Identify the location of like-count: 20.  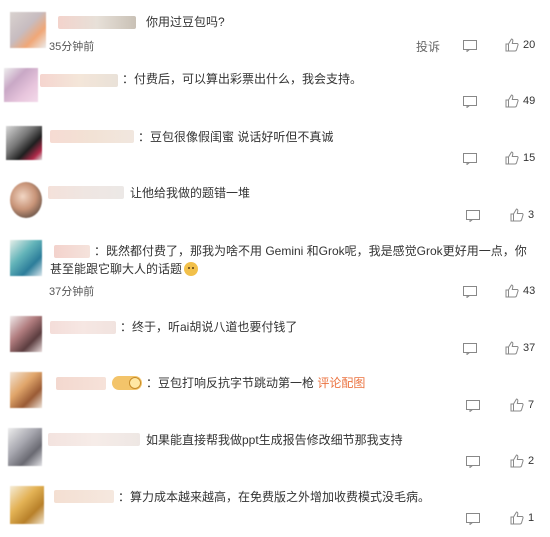
(529, 45).